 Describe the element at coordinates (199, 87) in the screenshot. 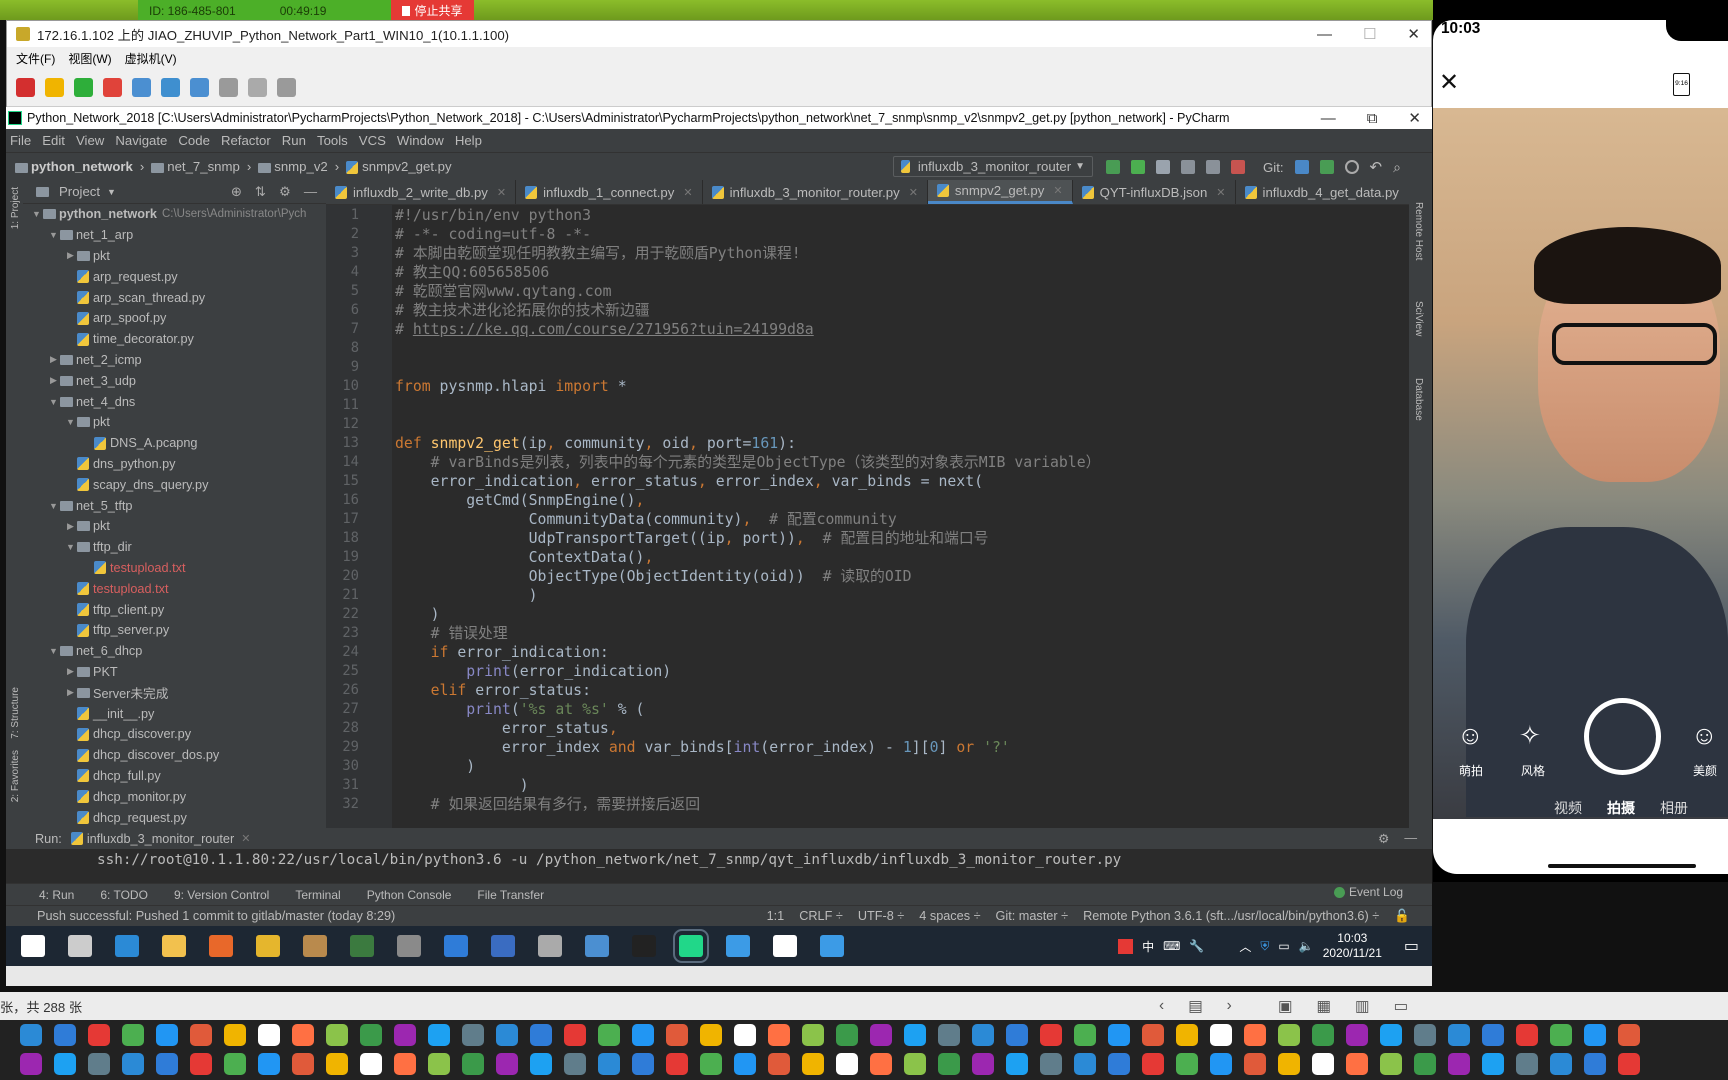

I see `manage-snapshots-icon` at that location.